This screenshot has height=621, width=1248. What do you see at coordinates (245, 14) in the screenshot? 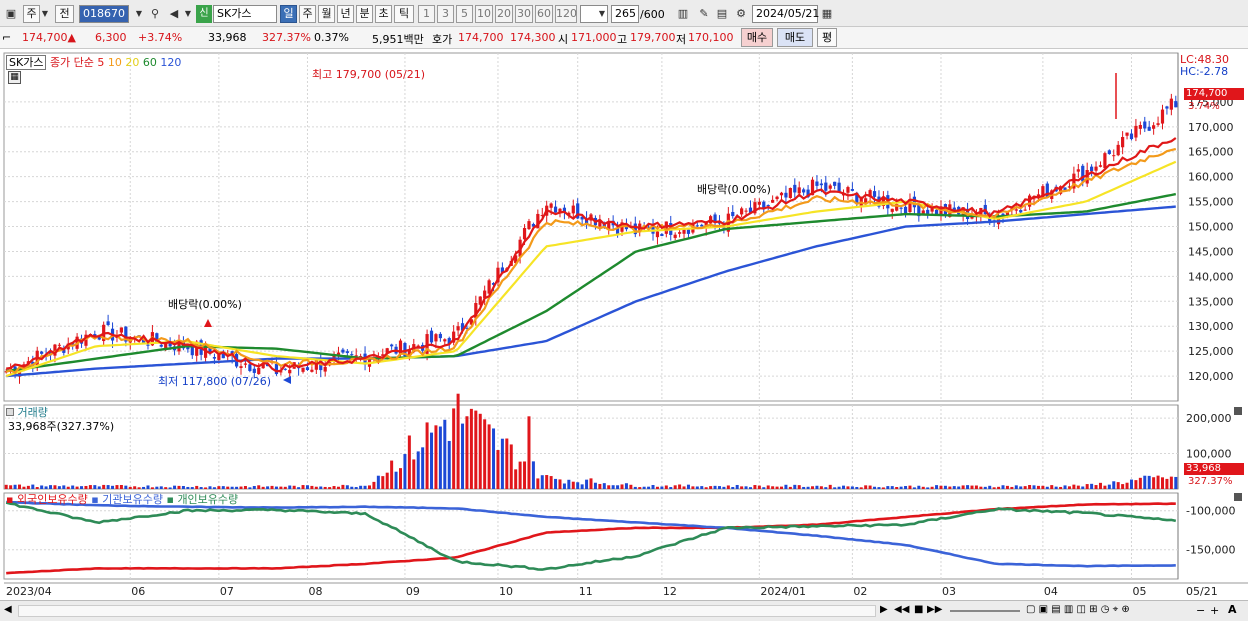
I see `stock-name-field: SK가스` at bounding box center [245, 14].